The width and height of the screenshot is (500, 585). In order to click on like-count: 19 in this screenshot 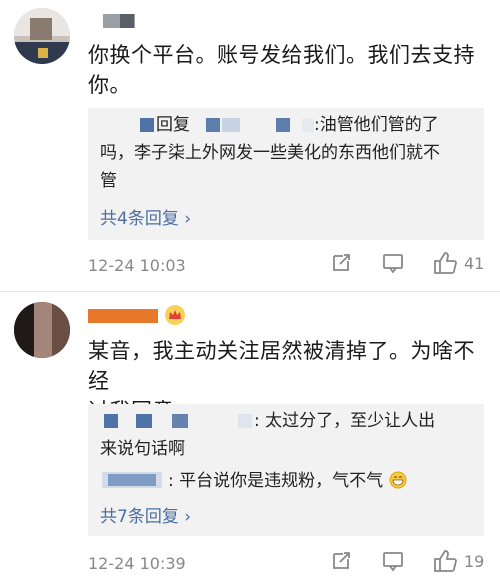, I will do `click(474, 561)`.